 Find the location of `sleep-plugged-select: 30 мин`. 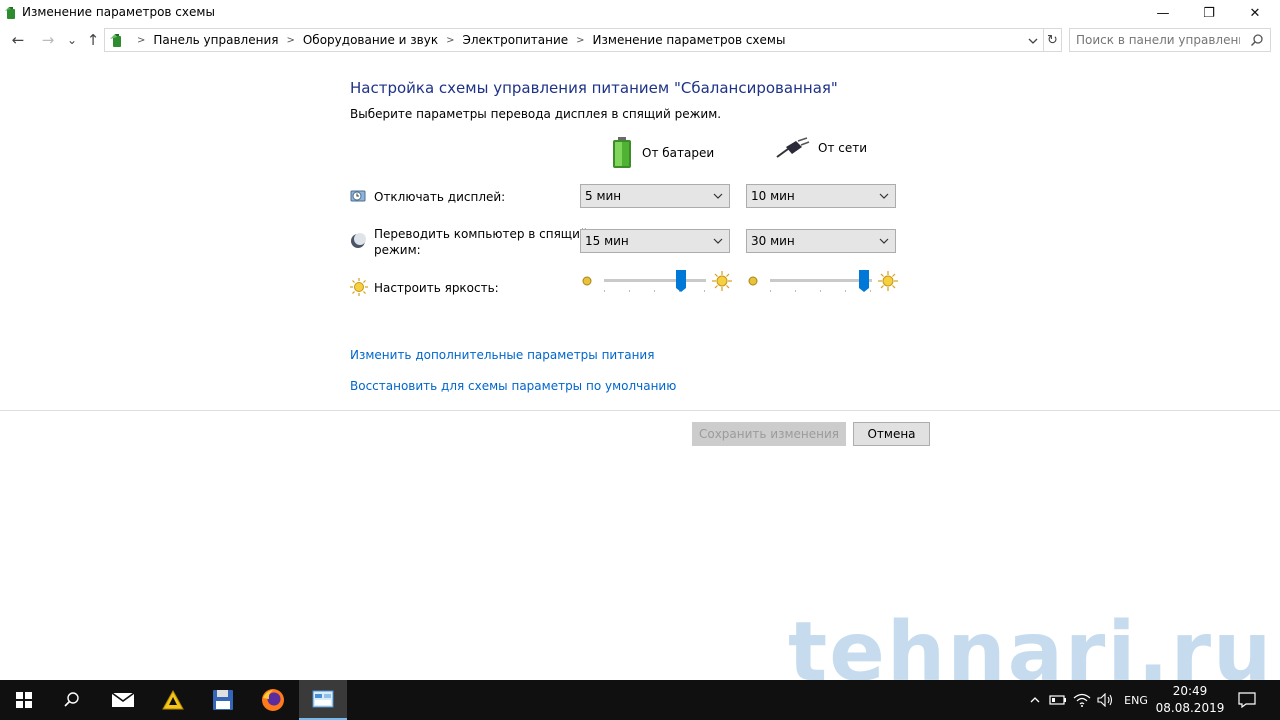

sleep-plugged-select: 30 мин is located at coordinates (821, 241).